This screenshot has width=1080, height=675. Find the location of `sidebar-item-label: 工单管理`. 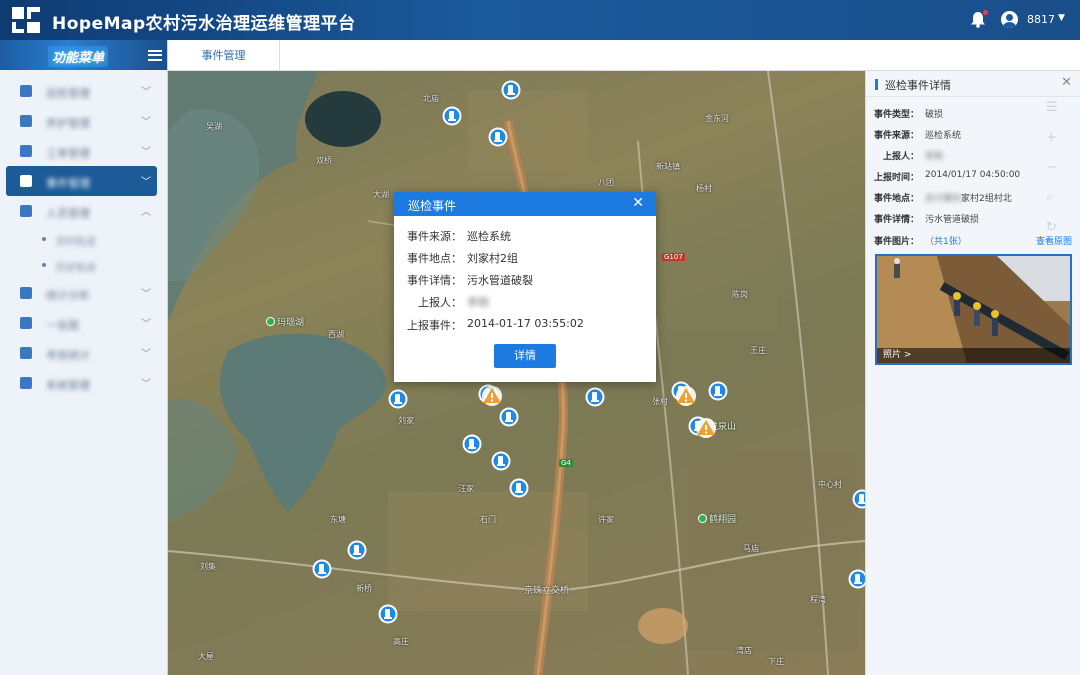

sidebar-item-label: 工单管理 is located at coordinates (68, 153).